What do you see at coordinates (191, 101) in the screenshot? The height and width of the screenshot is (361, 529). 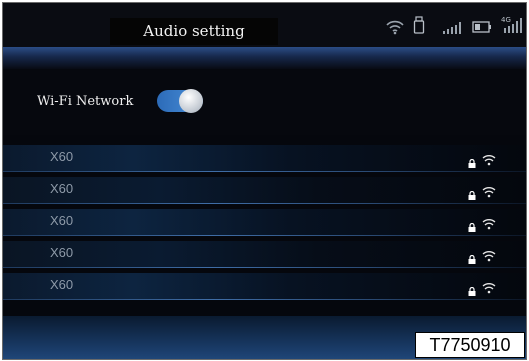 I see `toggle-knob` at bounding box center [191, 101].